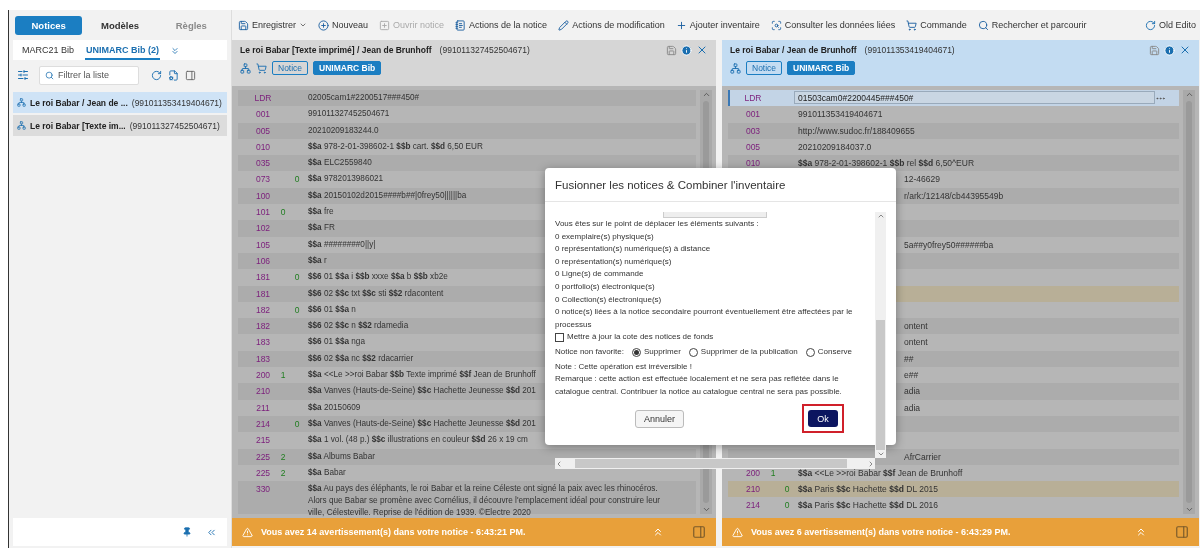  What do you see at coordinates (871, 463) in the screenshot?
I see `scroll-right-icon` at bounding box center [871, 463].